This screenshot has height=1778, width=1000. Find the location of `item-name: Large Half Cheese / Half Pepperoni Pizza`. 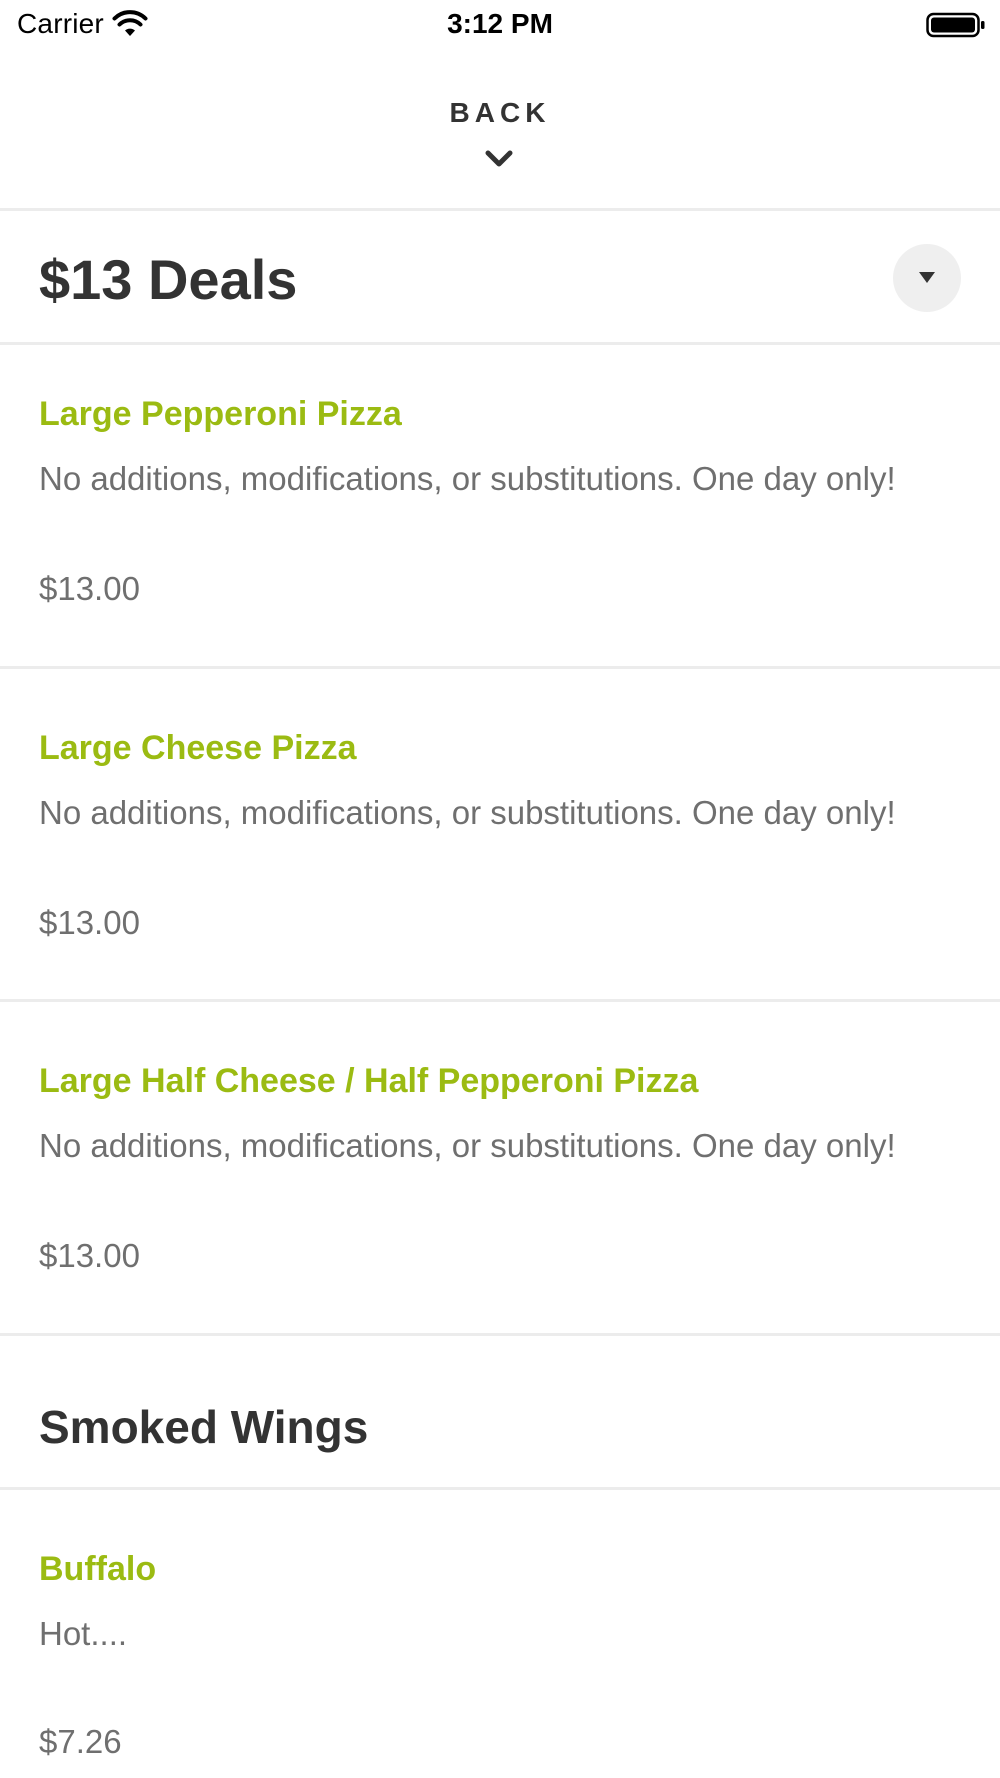

item-name: Large Half Cheese / Half Pepperoni Pizza is located at coordinates (369, 1081).